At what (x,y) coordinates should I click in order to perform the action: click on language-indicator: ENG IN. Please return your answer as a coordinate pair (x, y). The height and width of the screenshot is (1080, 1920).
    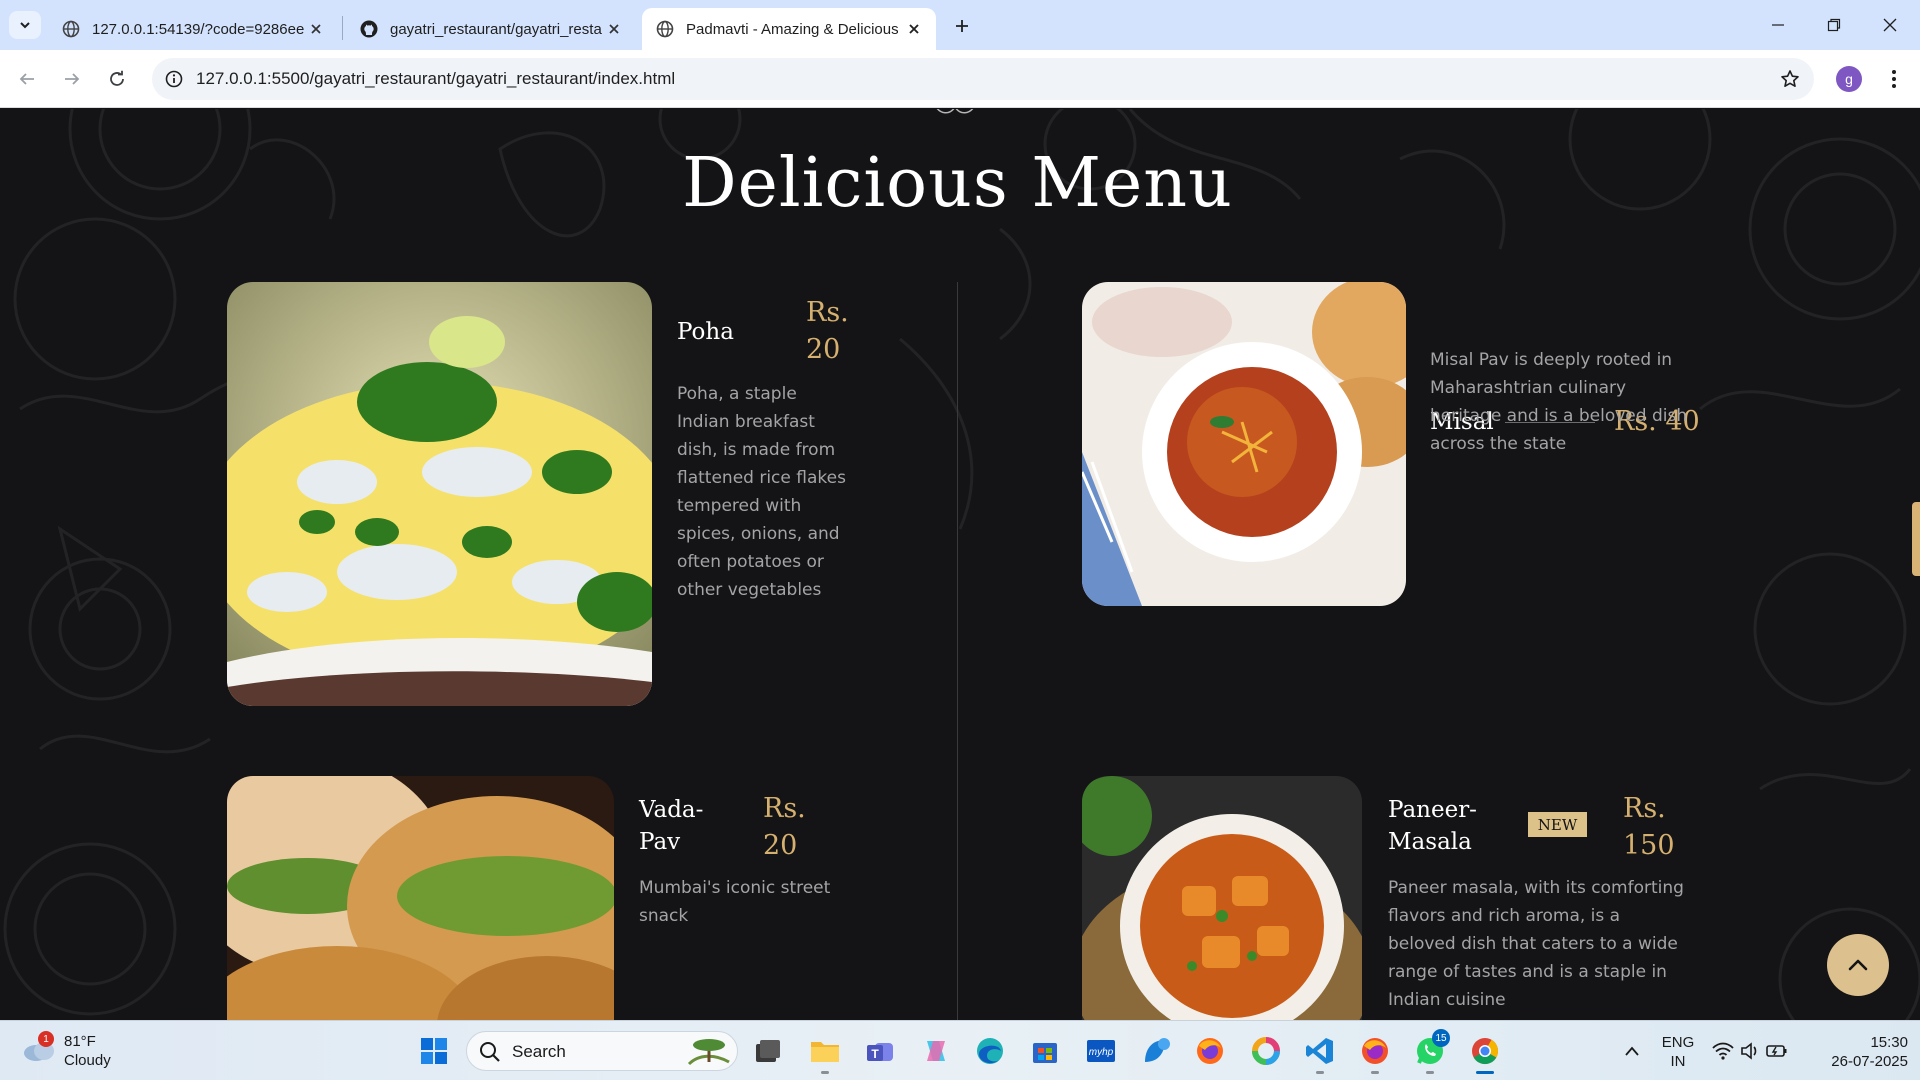
    Looking at the image, I should click on (1678, 1052).